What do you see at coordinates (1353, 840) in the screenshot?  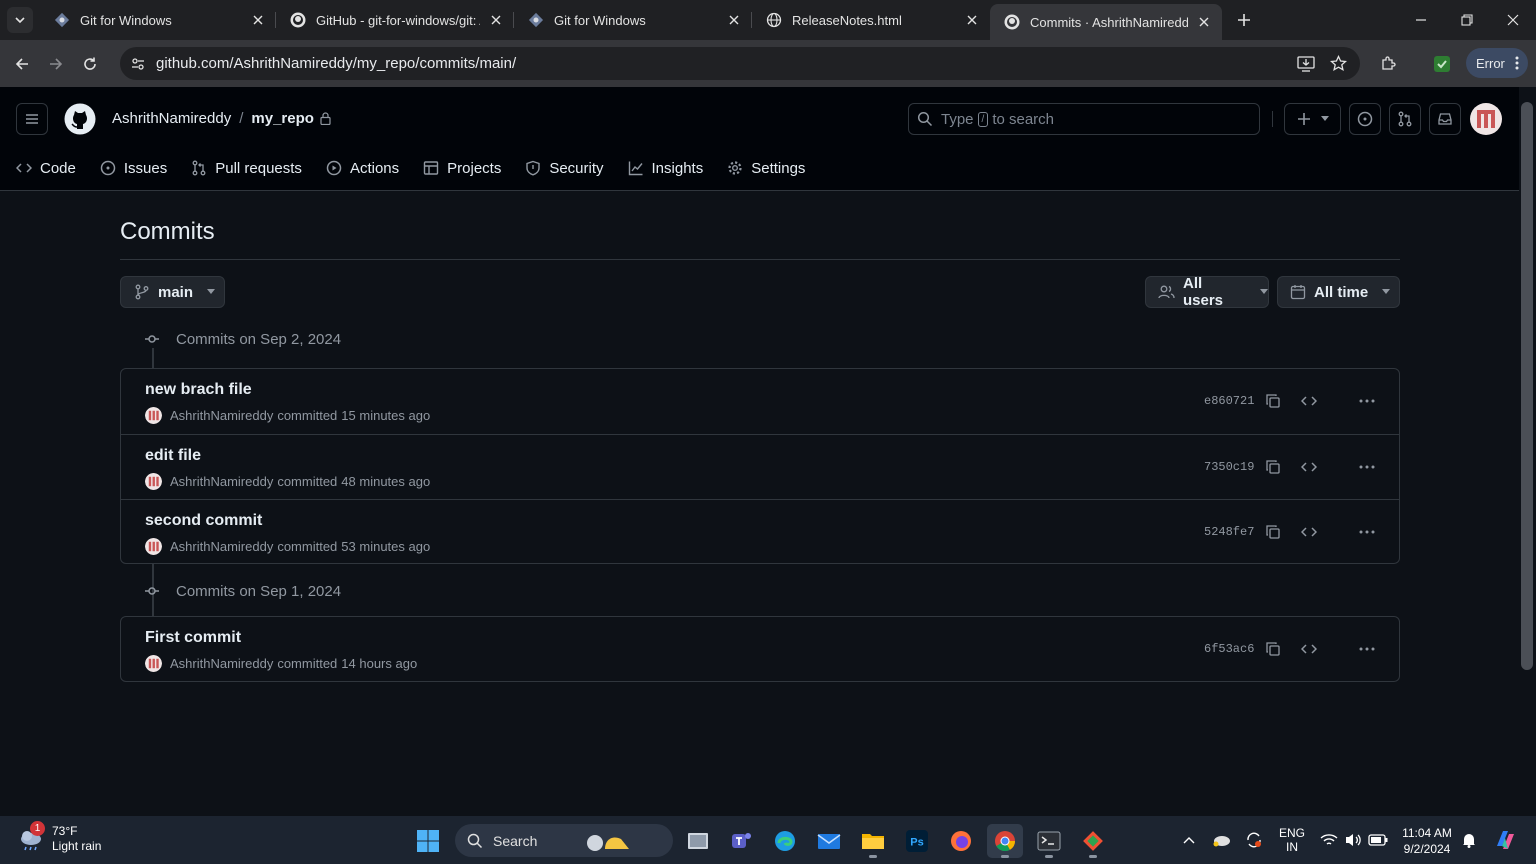 I see `volume-tray` at bounding box center [1353, 840].